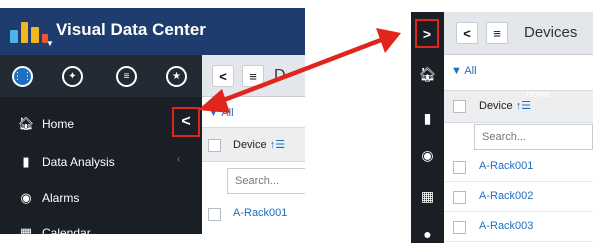 This screenshot has height=243, width=593. Describe the element at coordinates (506, 196) in the screenshot. I see `device-link: A-Rack002` at that location.